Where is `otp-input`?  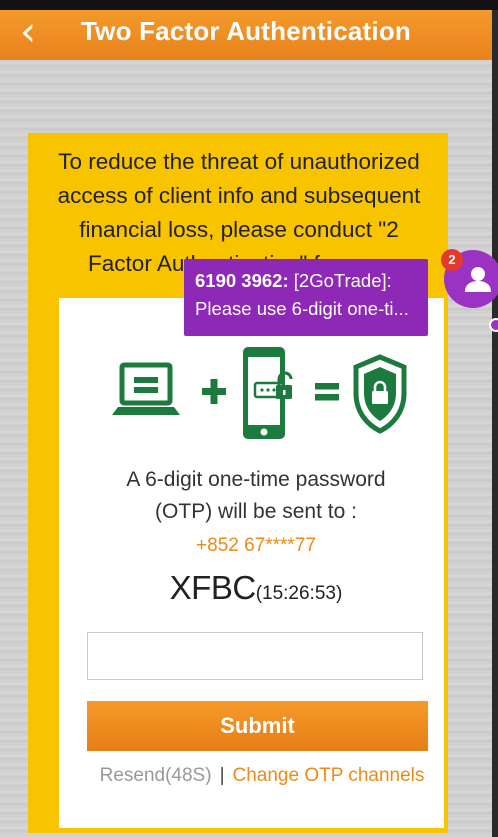
otp-input is located at coordinates (255, 656).